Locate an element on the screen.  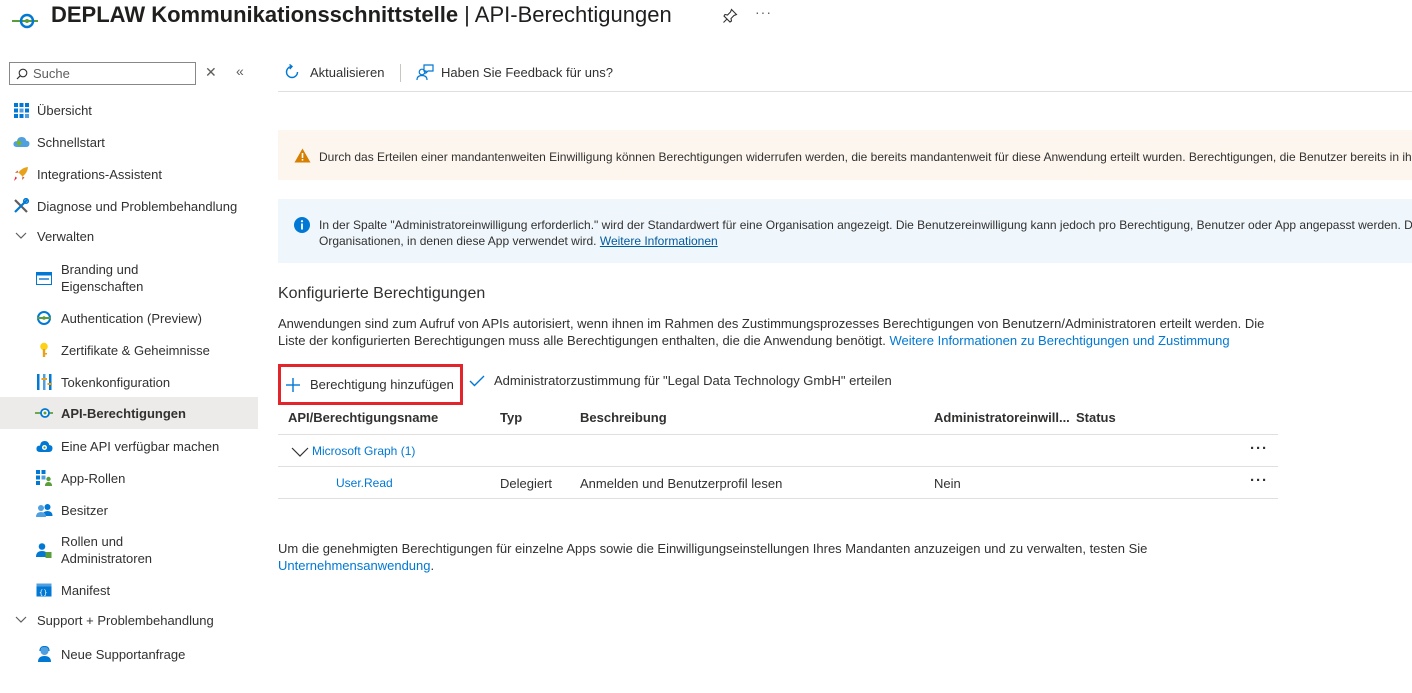
sidebar-item-diagnose: Diagnose und Problembehandlung is located at coordinates (129, 206).